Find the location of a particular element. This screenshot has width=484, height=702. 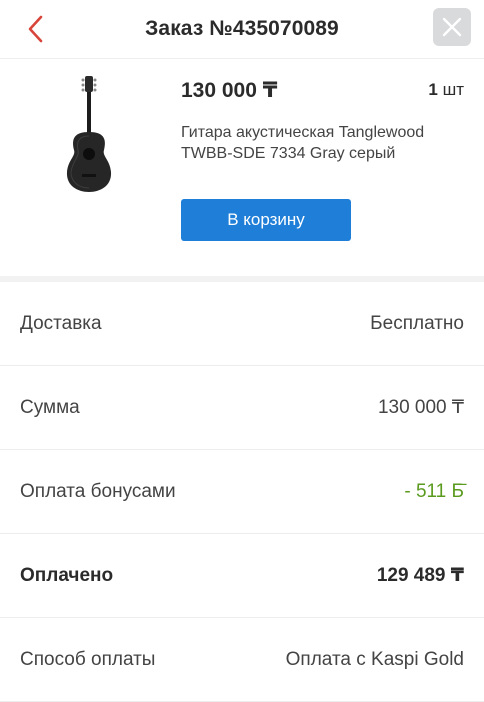

summary-value: Оплата с Kaspi Gold is located at coordinates (374, 659).